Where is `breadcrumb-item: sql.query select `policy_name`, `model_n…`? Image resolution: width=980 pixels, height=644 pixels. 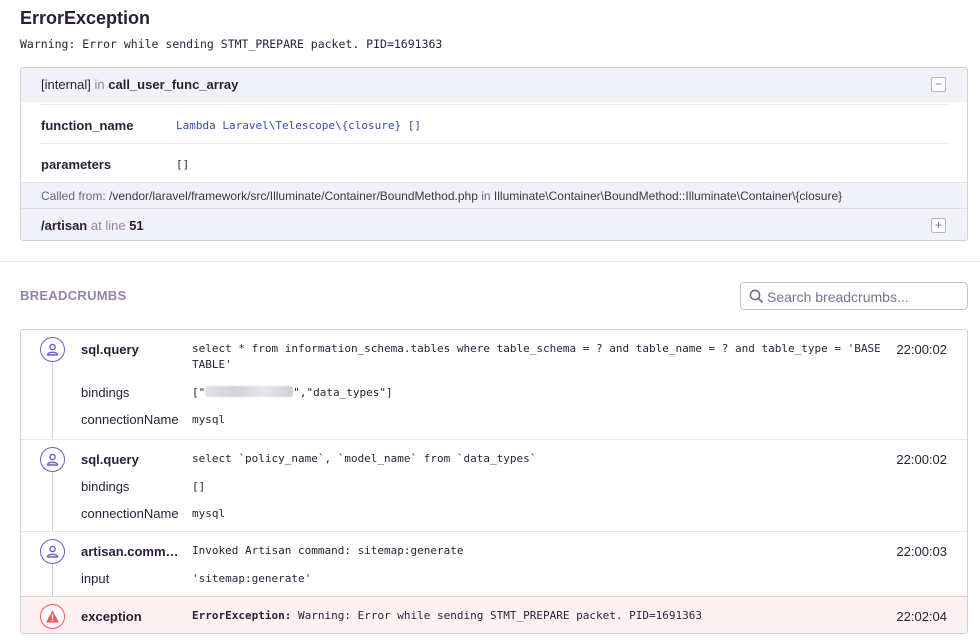 breadcrumb-item: sql.query select `policy_name`, `model_n… is located at coordinates (494, 485).